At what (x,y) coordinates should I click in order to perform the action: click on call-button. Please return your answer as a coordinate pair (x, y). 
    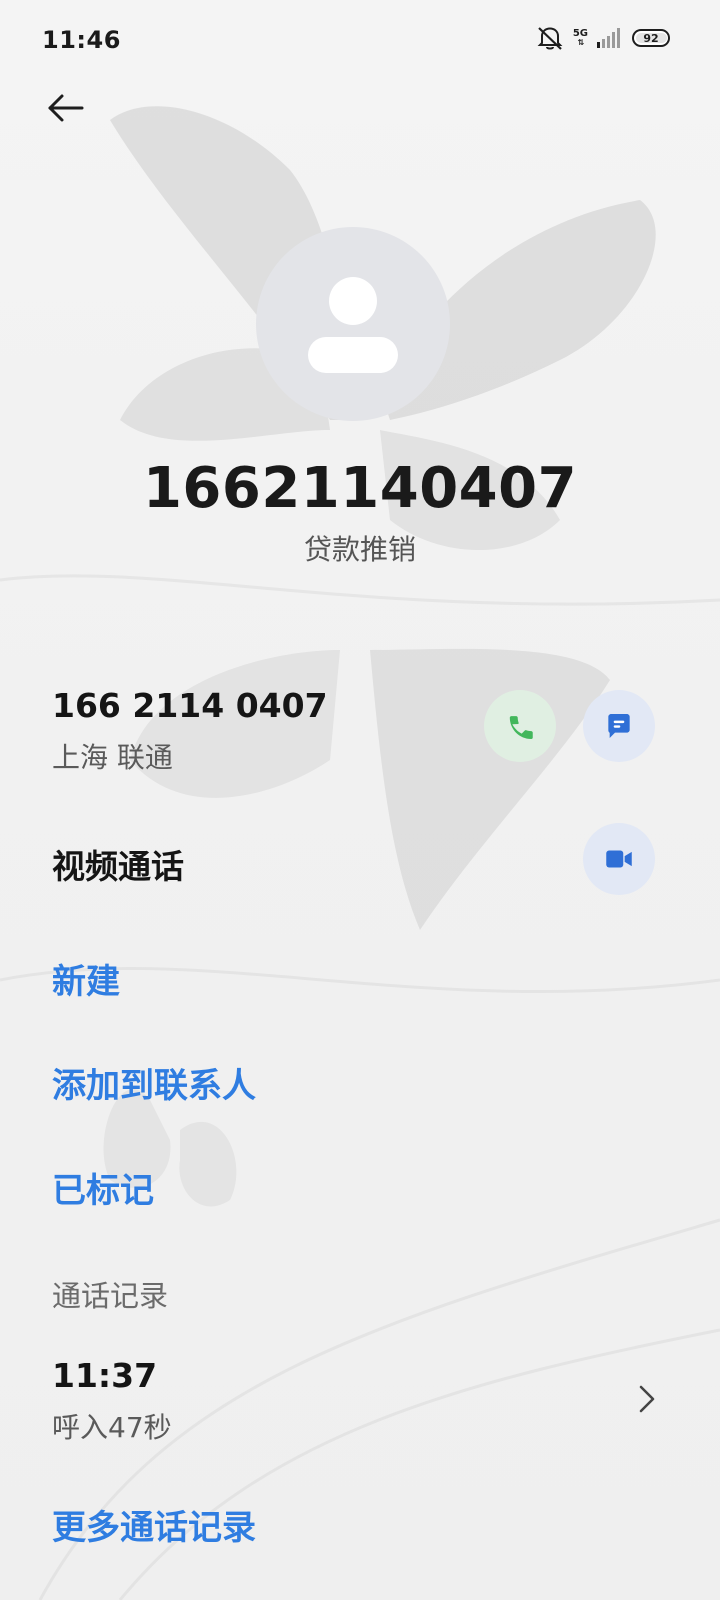
    Looking at the image, I should click on (520, 726).